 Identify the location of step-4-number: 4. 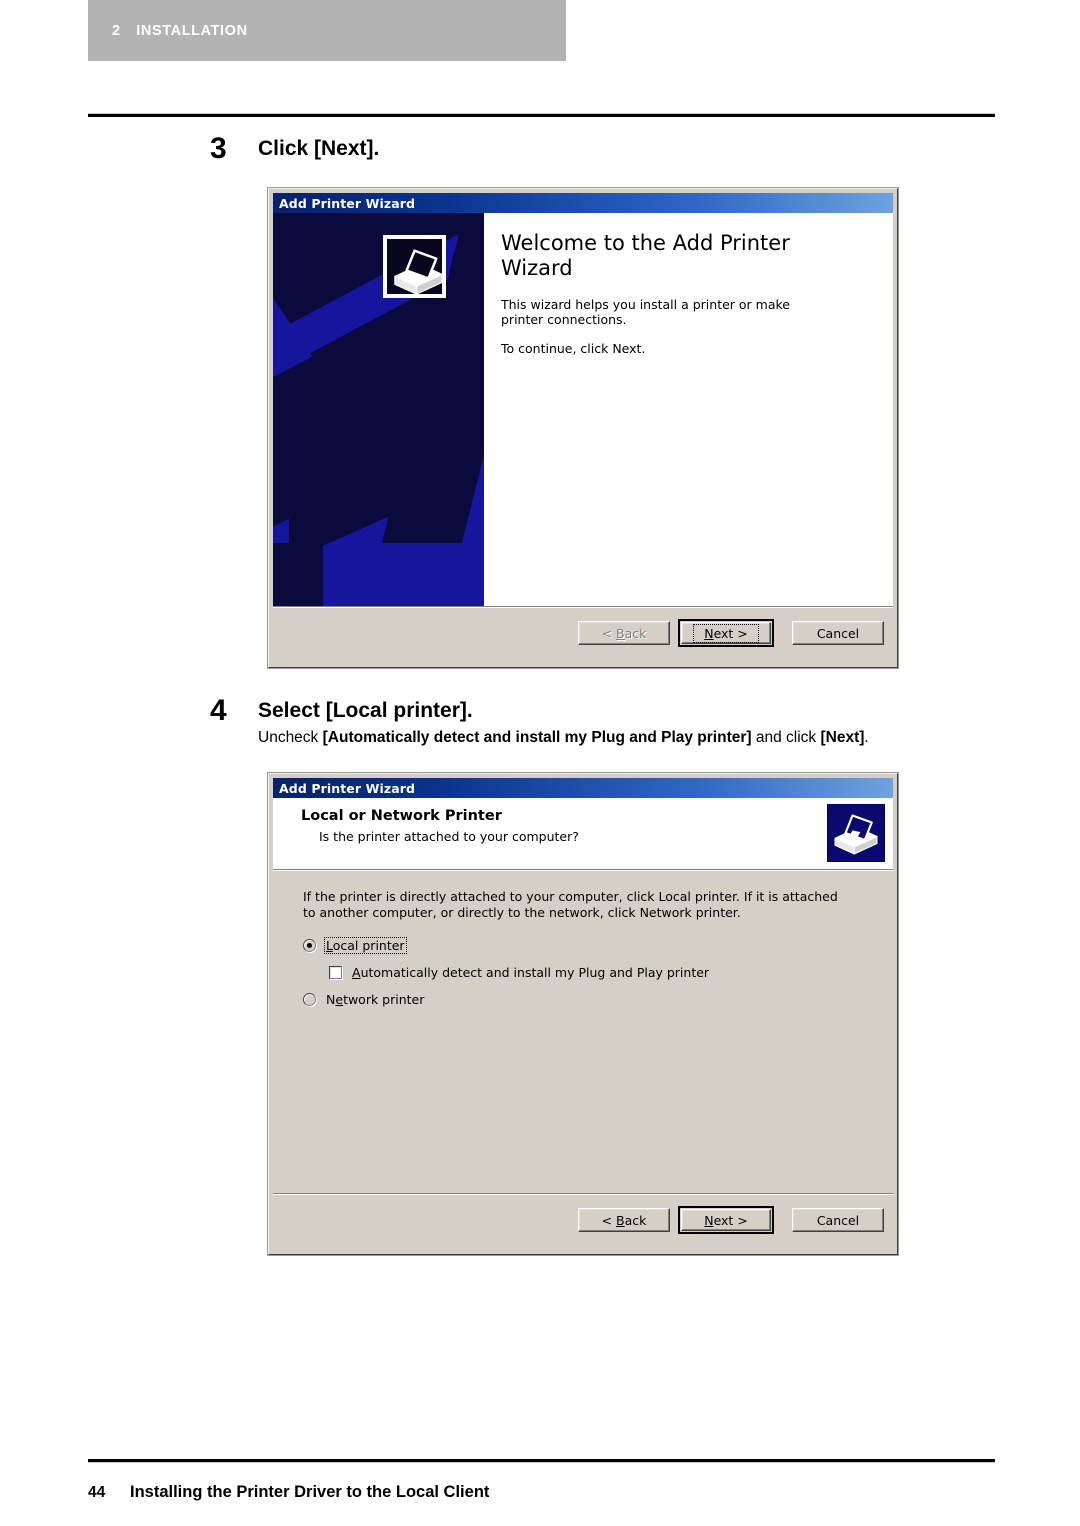
(218, 710).